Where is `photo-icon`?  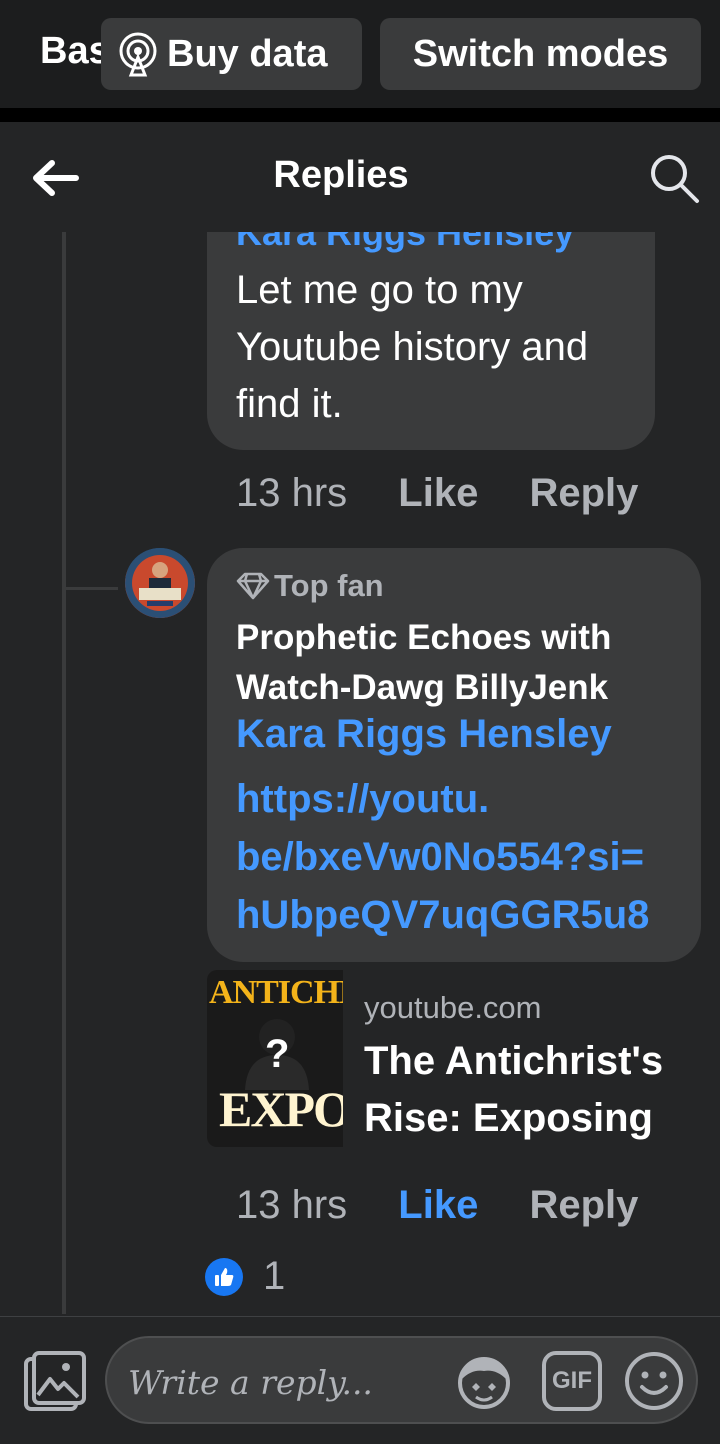 photo-icon is located at coordinates (55, 1382).